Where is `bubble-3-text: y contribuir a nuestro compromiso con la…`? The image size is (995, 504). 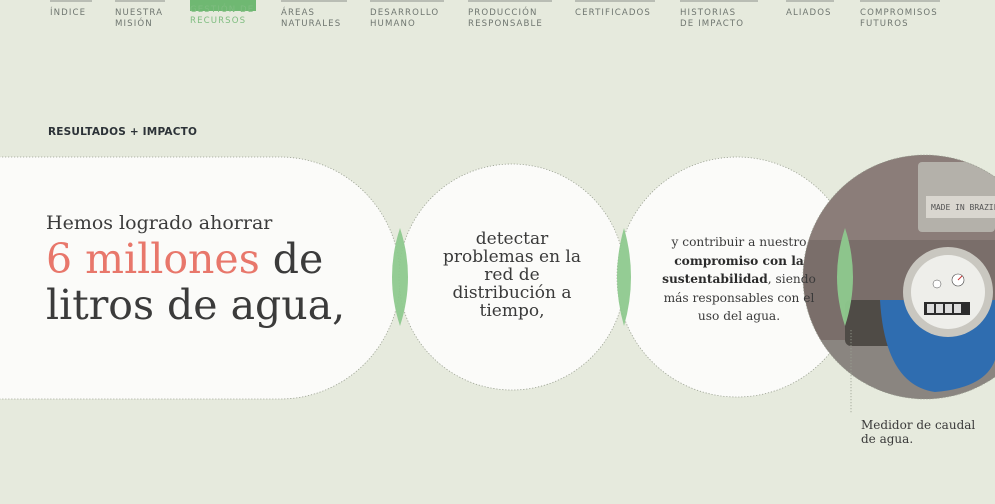
bubble-3-text: y contribuir a nuestro compromiso con la… is located at coordinates (739, 279).